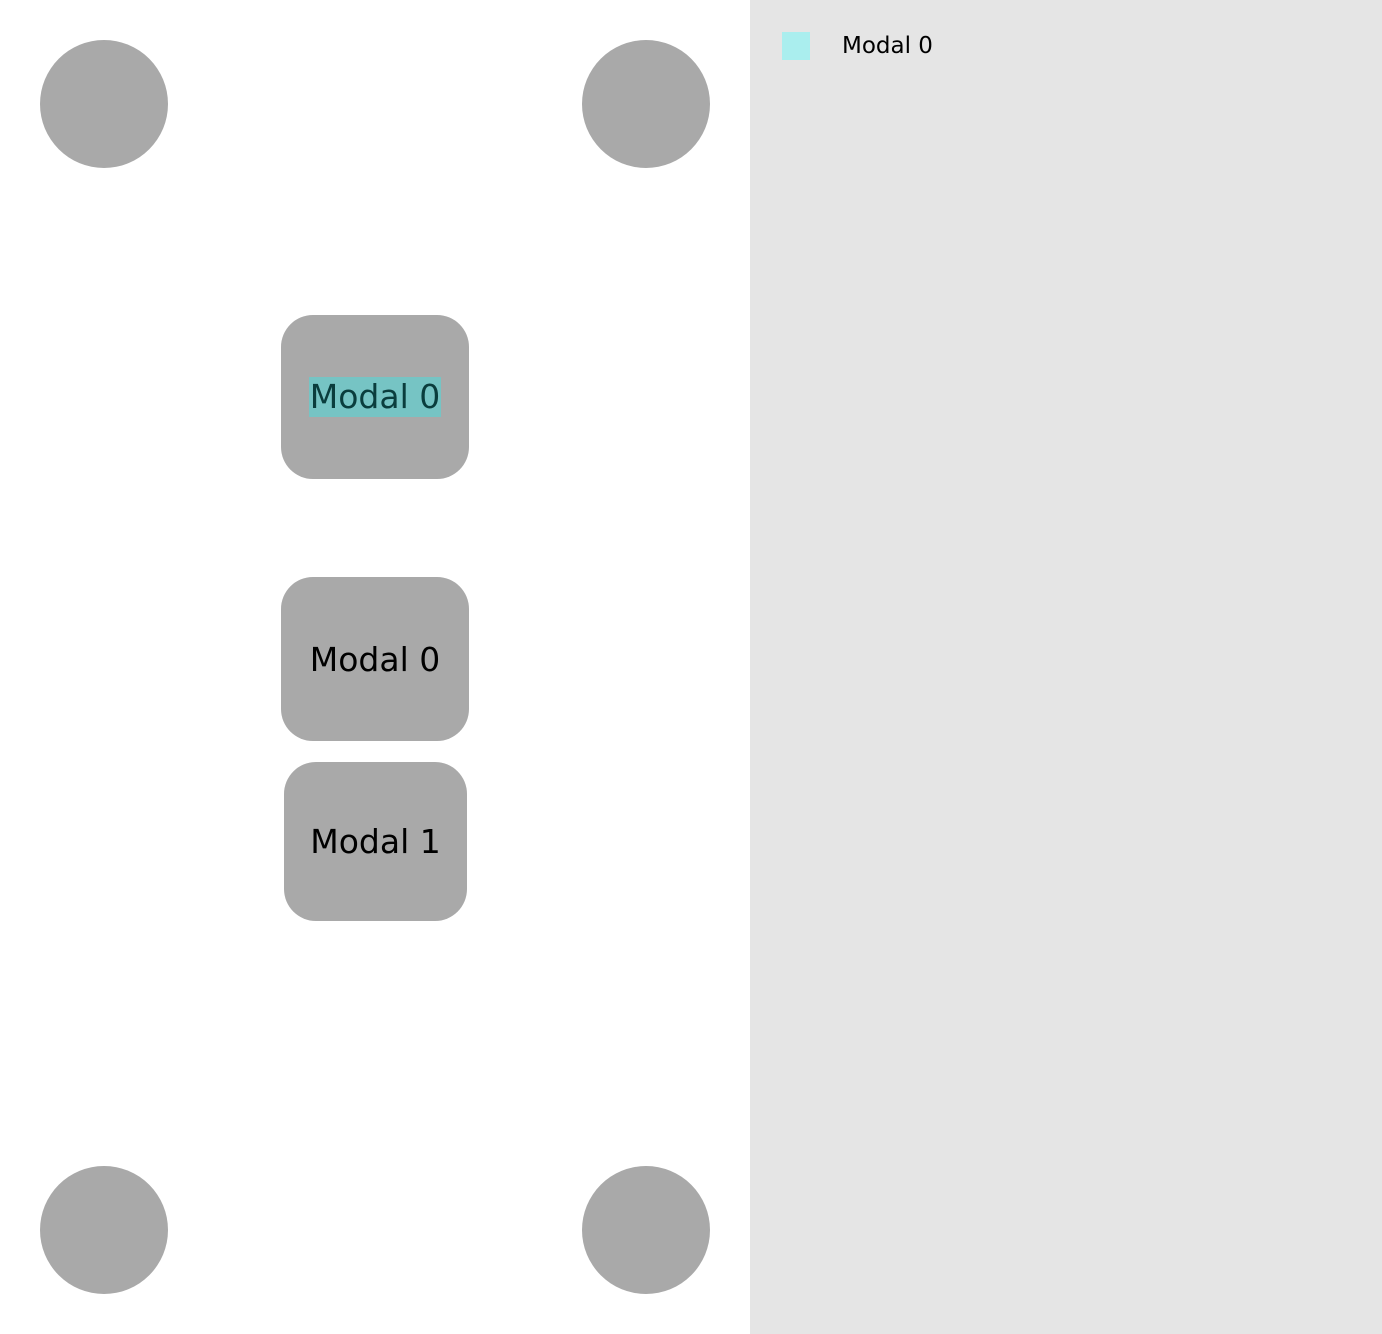 This screenshot has height=1334, width=1382. Describe the element at coordinates (104, 1230) in the screenshot. I see `corner-circle-bottom-left` at that location.